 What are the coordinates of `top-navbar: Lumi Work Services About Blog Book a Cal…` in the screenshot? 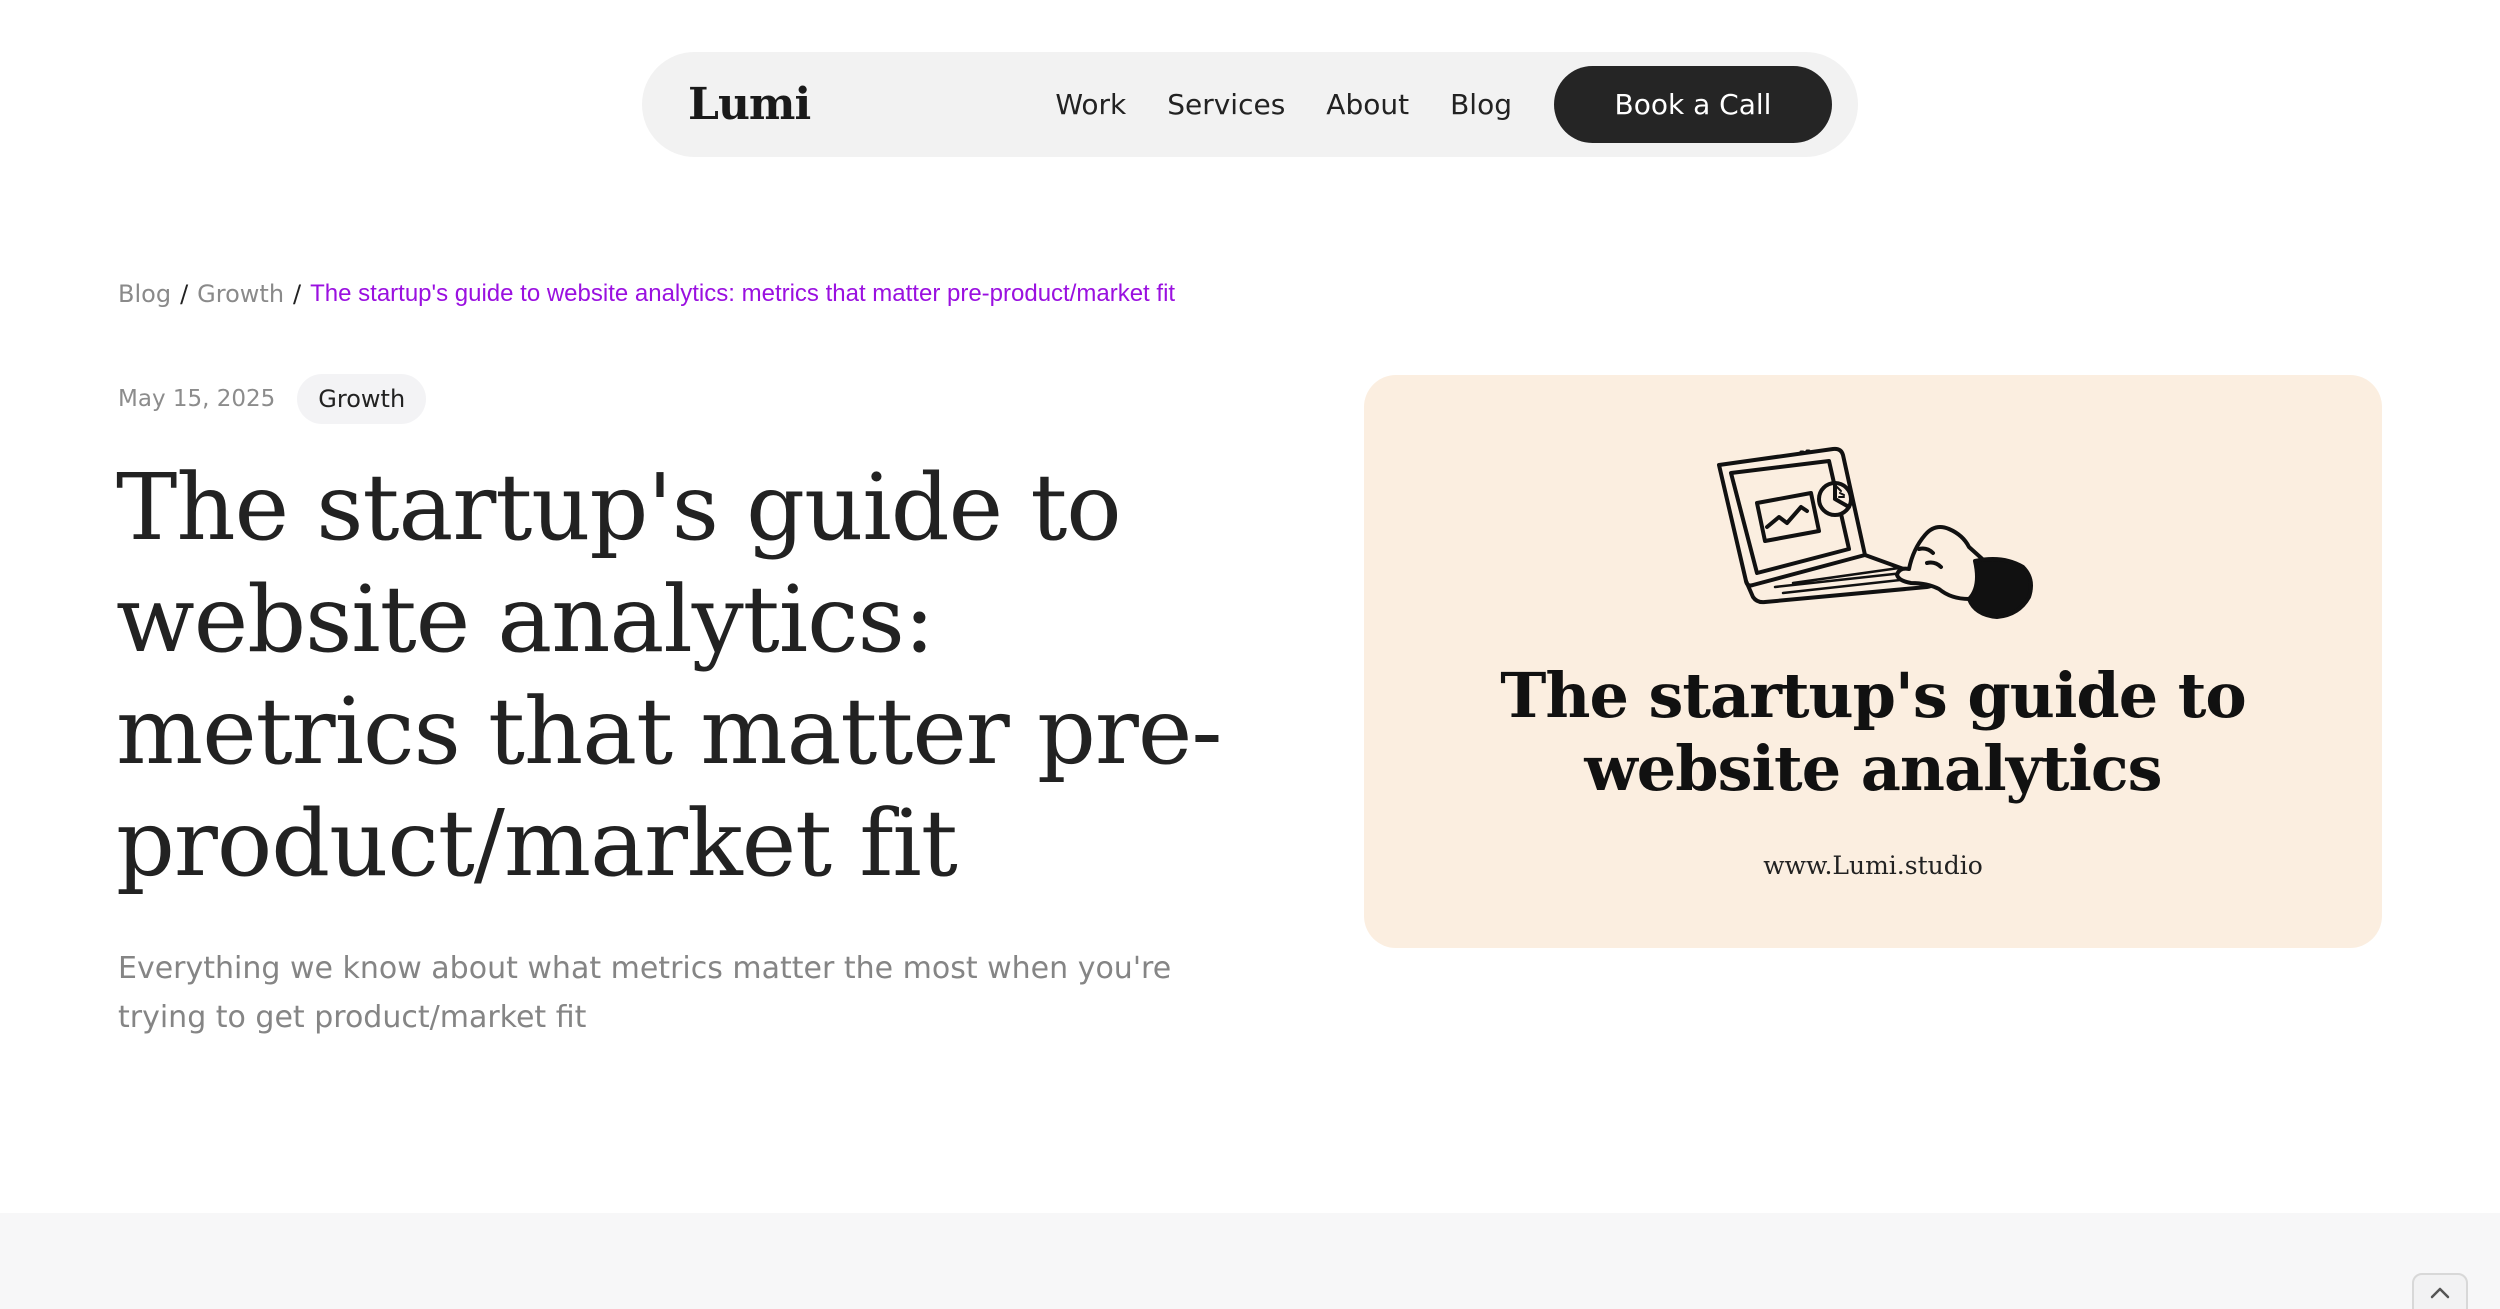 It's located at (1250, 104).